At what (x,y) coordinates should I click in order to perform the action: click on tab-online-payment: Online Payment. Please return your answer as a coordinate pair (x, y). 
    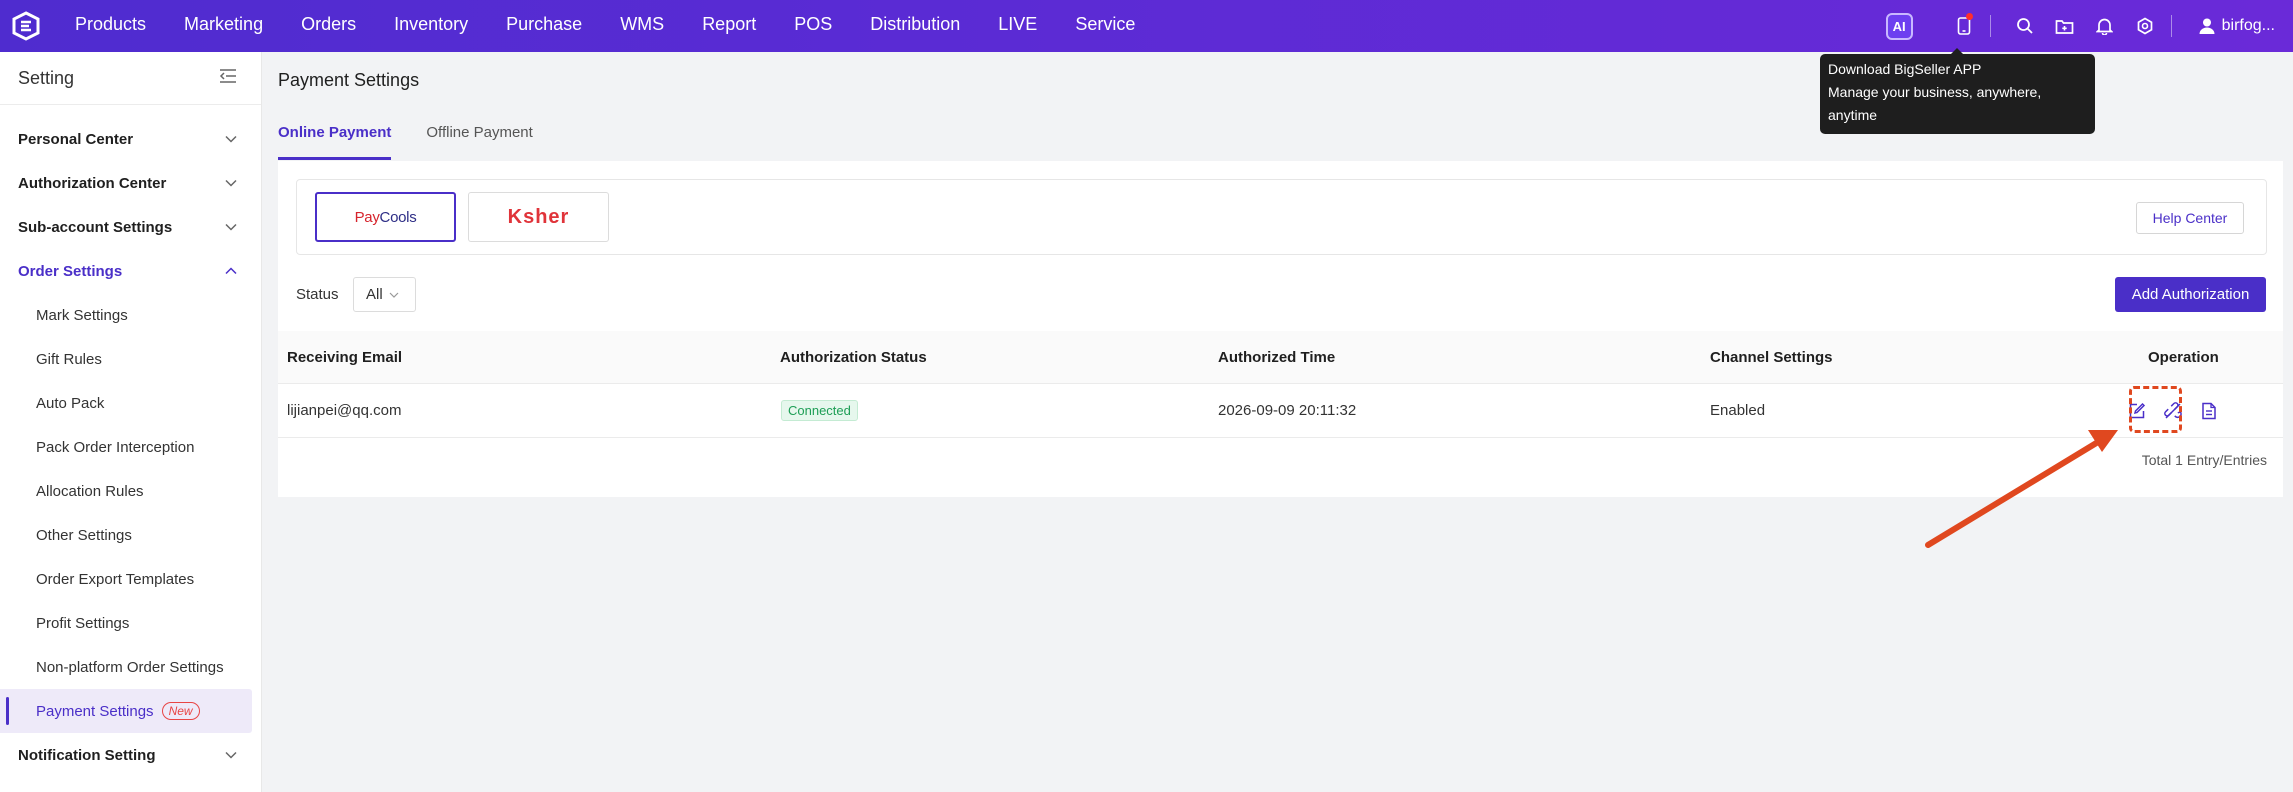
    Looking at the image, I should click on (335, 136).